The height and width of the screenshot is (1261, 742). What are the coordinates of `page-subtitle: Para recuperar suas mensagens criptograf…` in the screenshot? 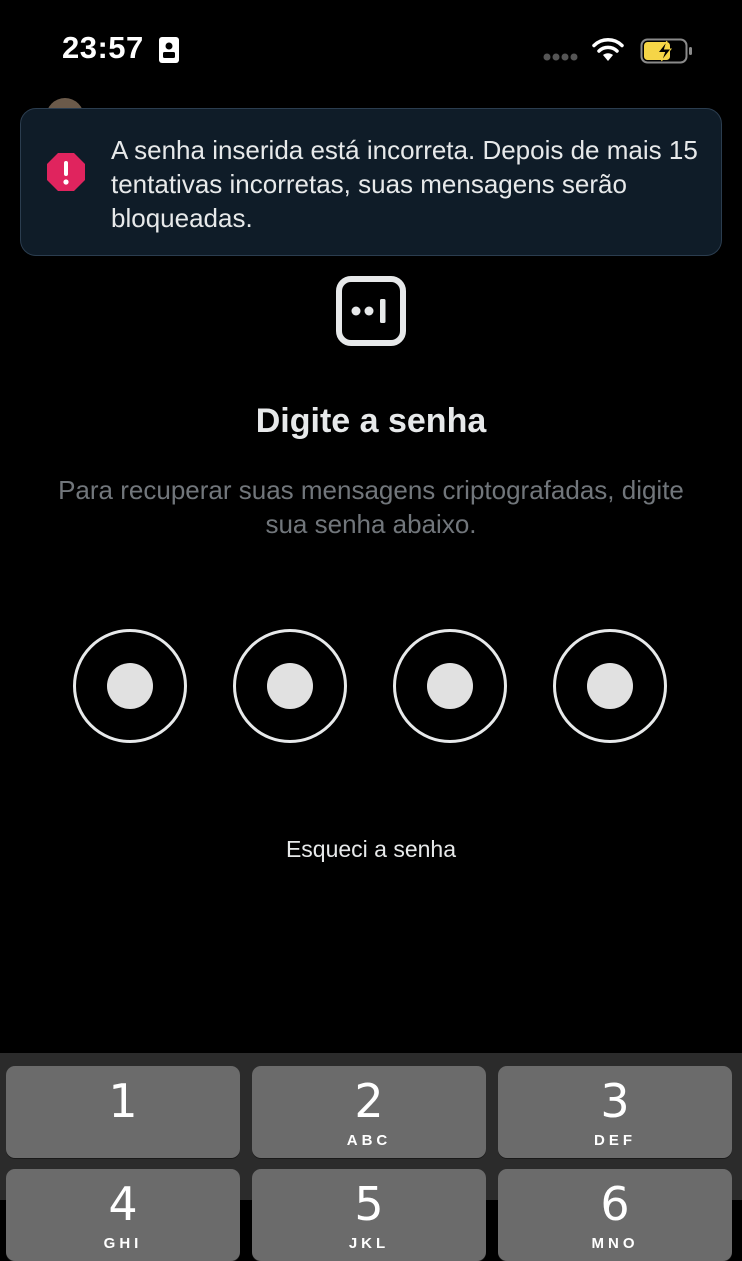 It's located at (371, 507).